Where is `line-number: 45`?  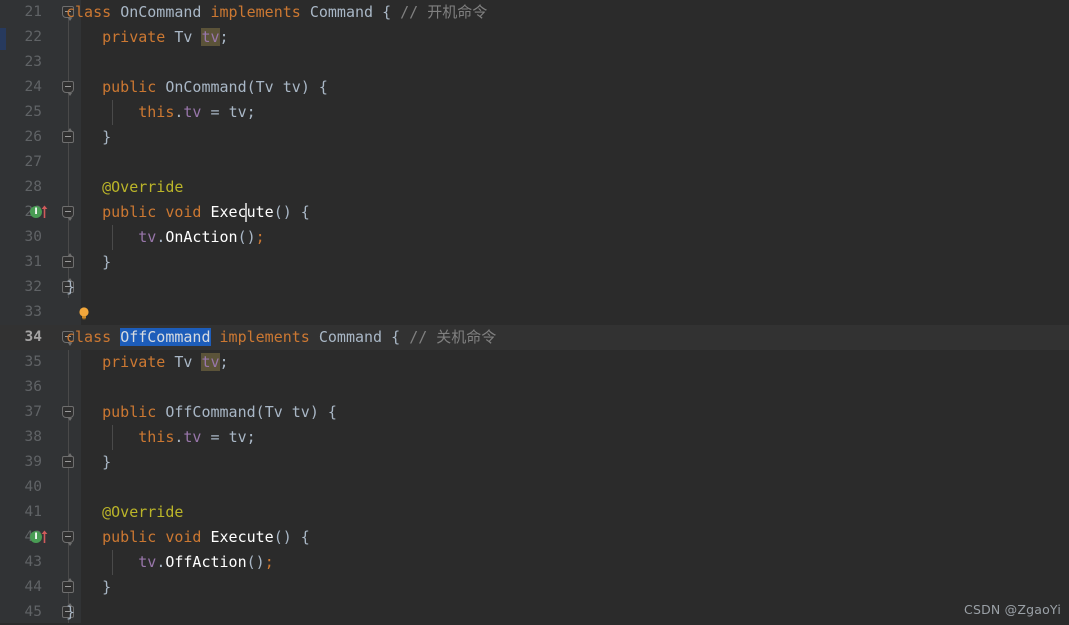 line-number: 45 is located at coordinates (33, 612).